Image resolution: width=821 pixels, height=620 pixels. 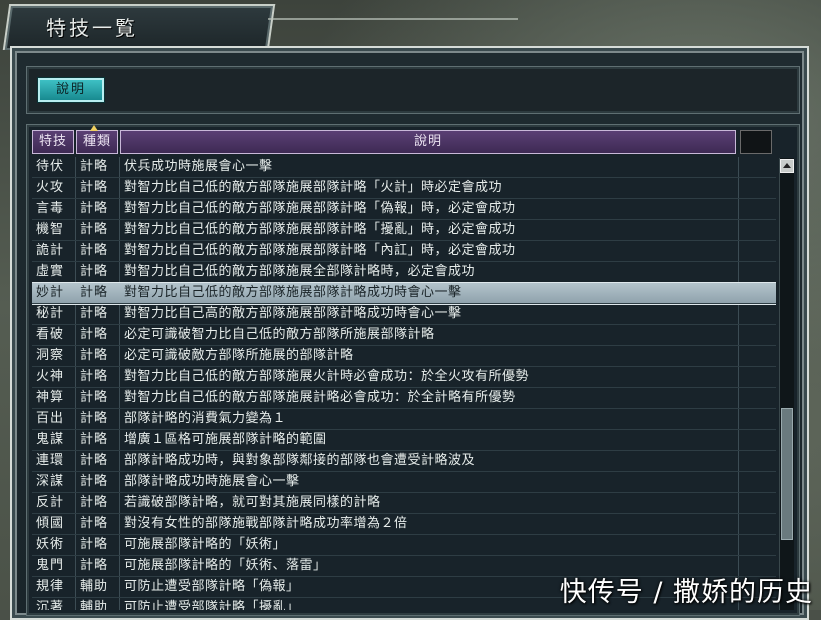 I want to click on table-row: 反計 計略 若識破部隊計略，就可對其施展同樣的計略, so click(x=404, y=503).